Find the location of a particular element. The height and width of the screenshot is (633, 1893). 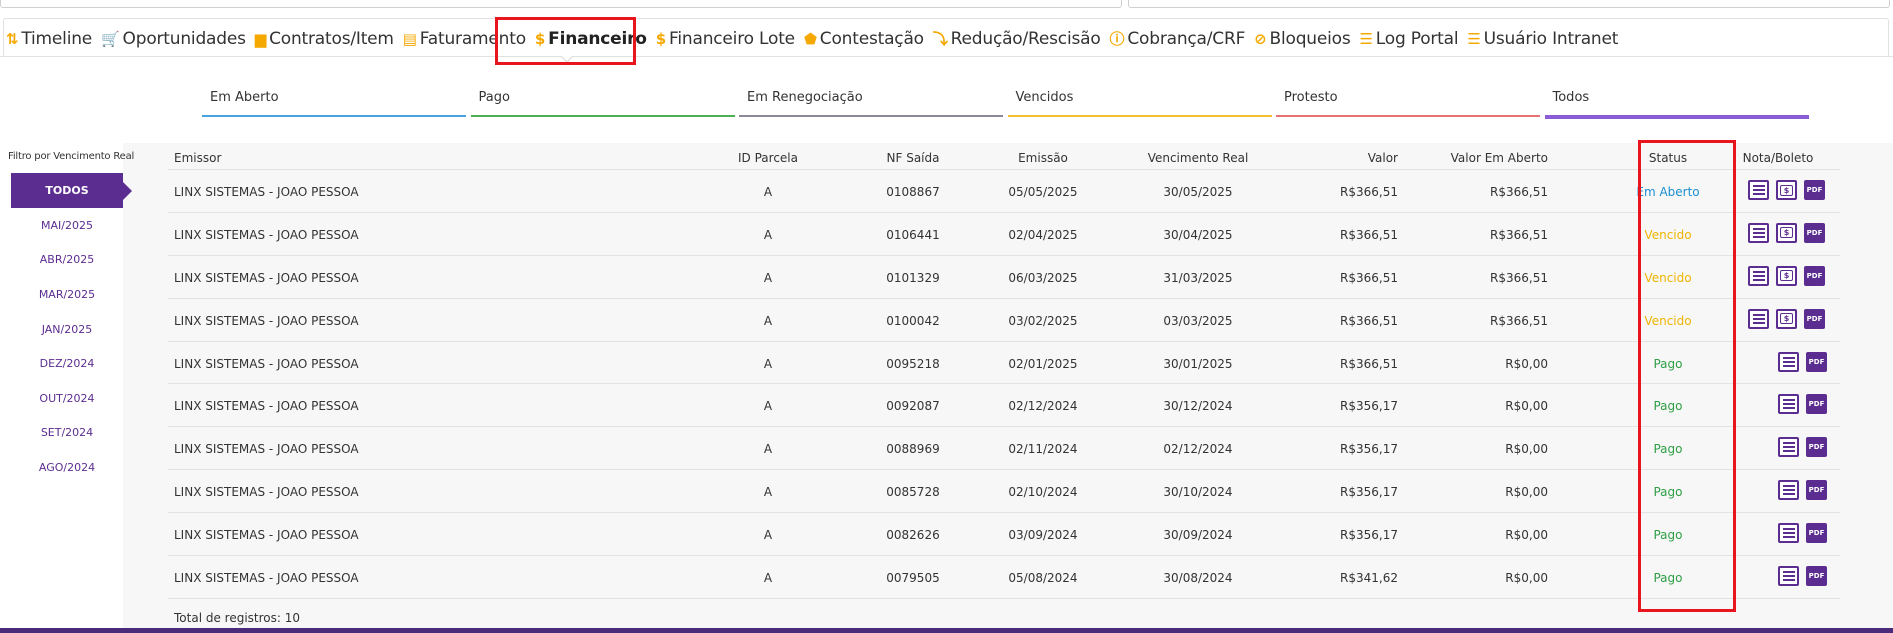

cell-vencimento-real: 31/03/2025 is located at coordinates (1198, 277).